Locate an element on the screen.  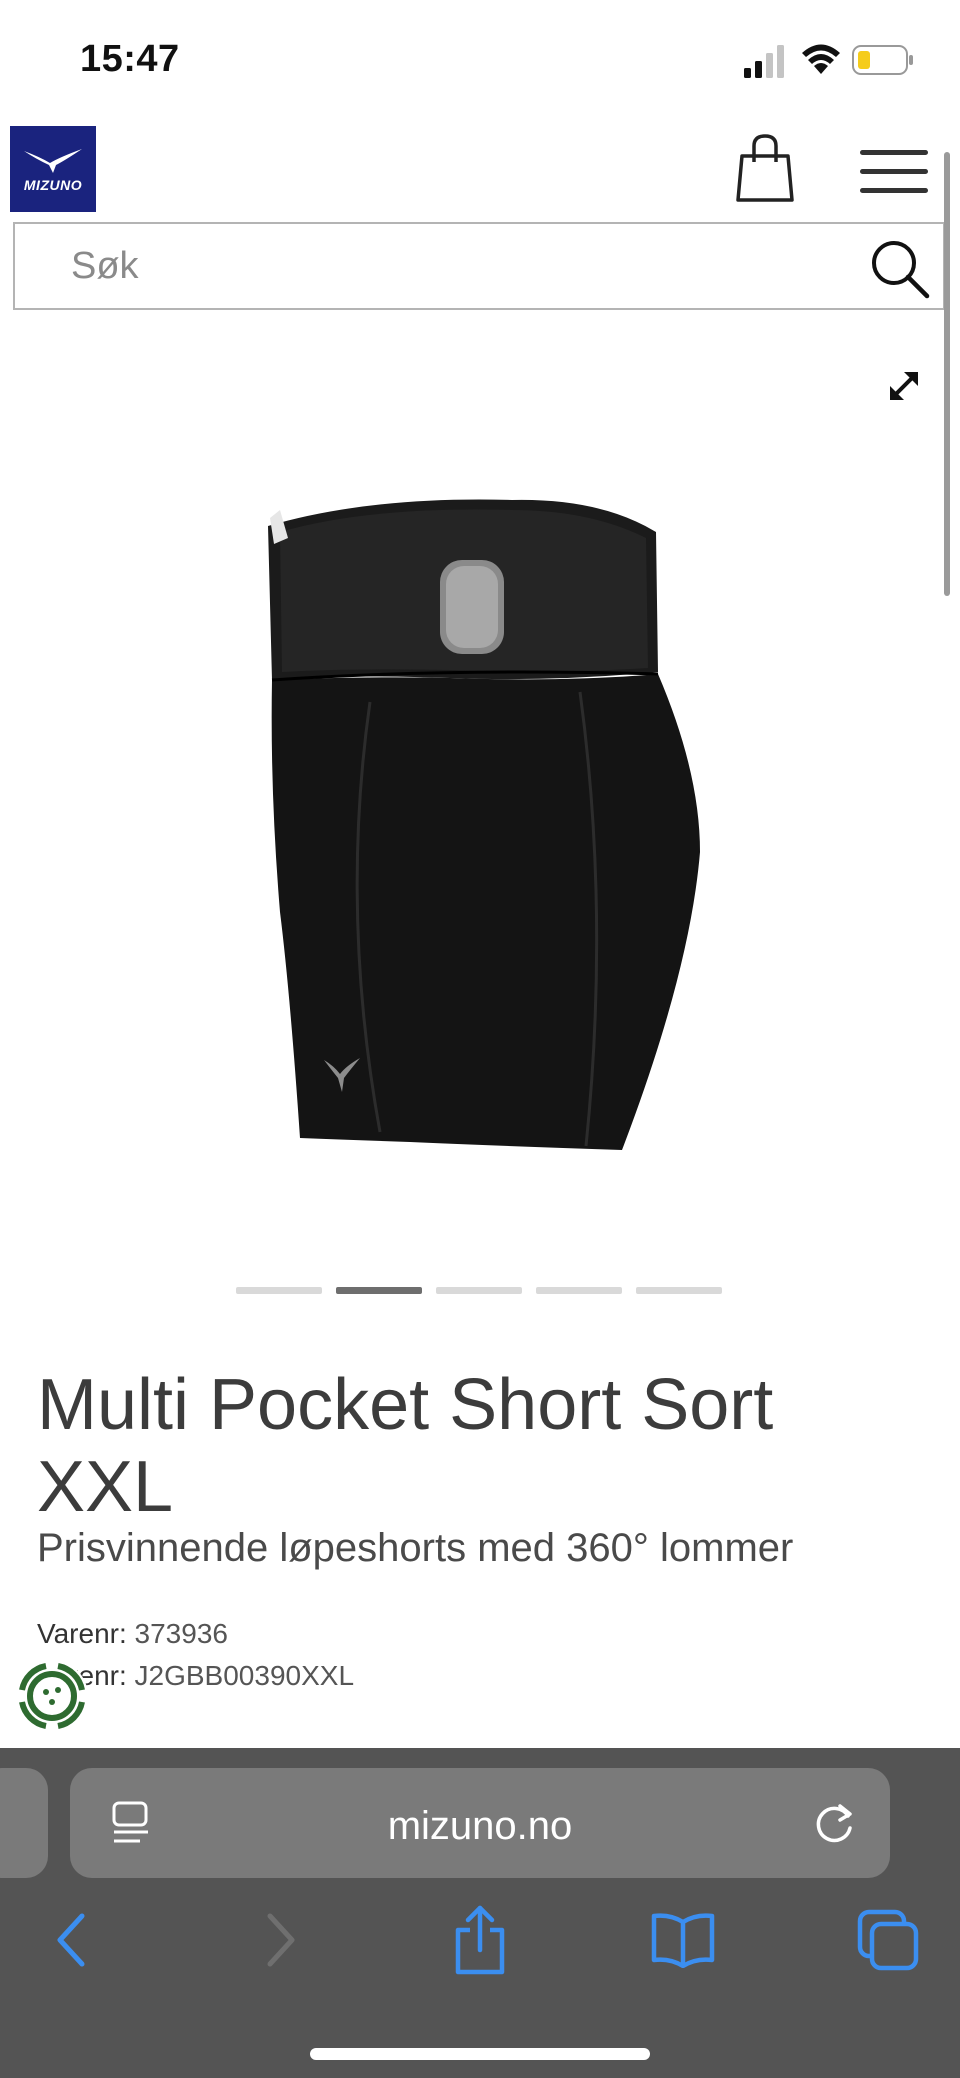
search-bar is located at coordinates (479, 266).